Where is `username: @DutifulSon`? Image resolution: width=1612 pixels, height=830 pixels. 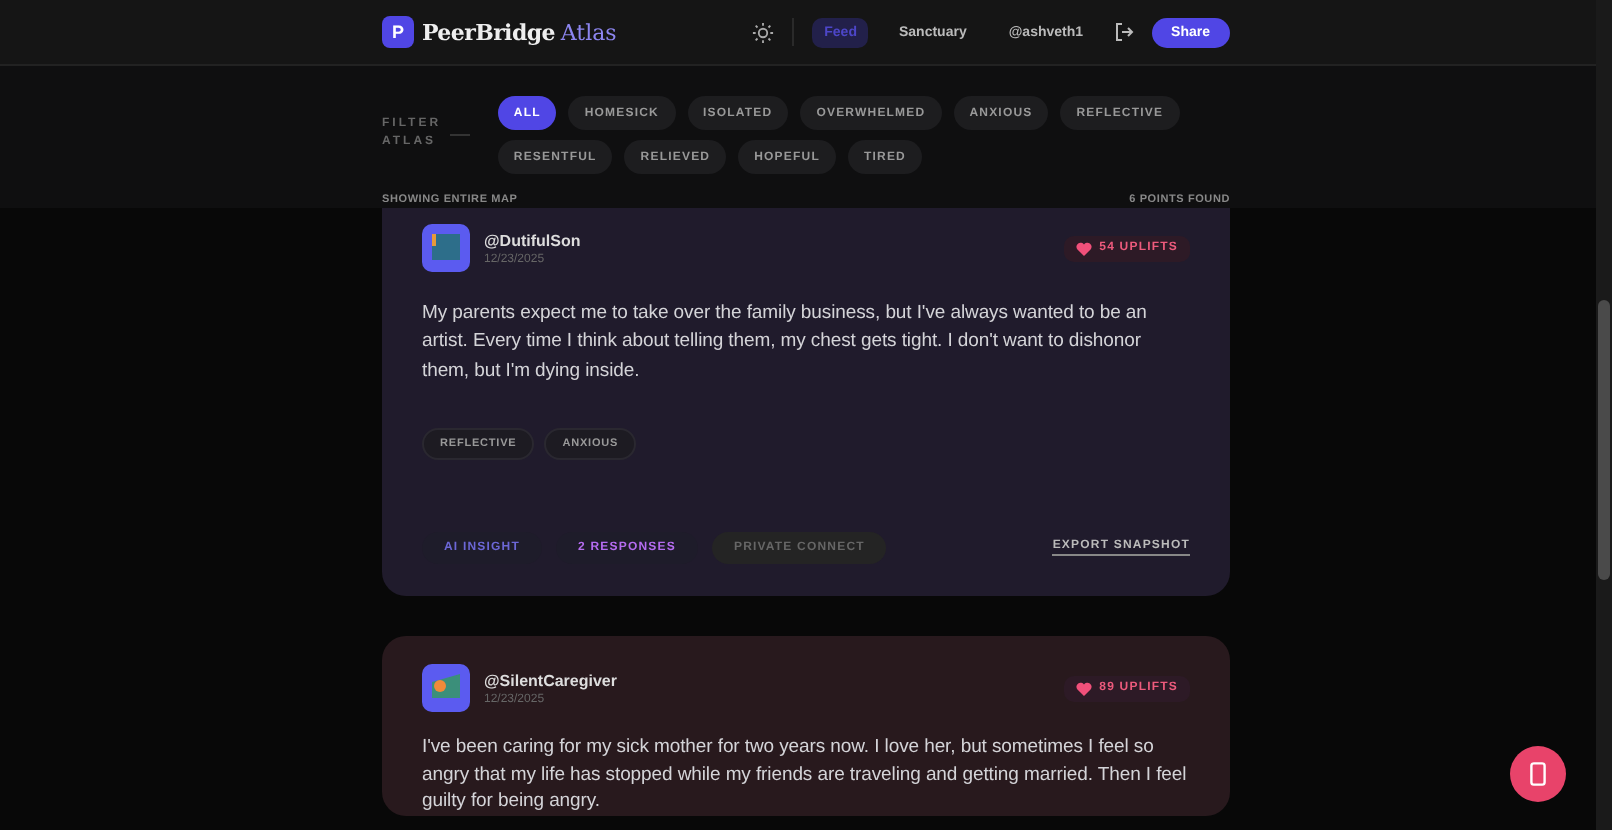 username: @DutifulSon is located at coordinates (533, 240).